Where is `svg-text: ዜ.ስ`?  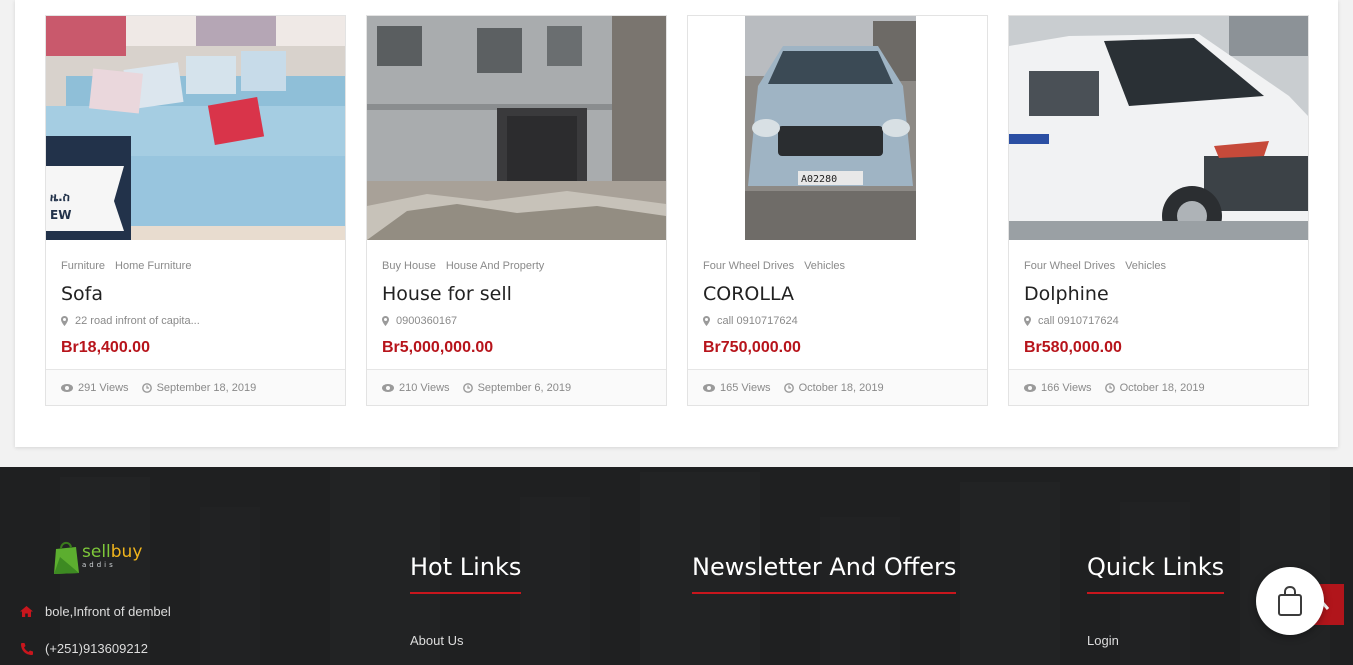
svg-text: ዜ.ስ is located at coordinates (60, 197).